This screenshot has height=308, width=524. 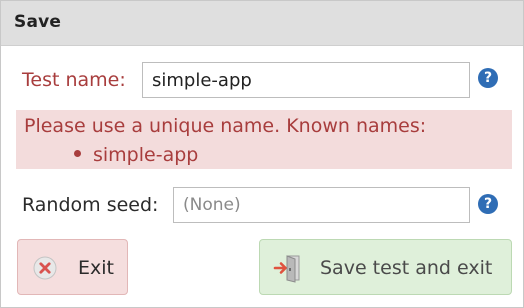 I want to click on sign-out-door-icon, so click(x=286, y=269).